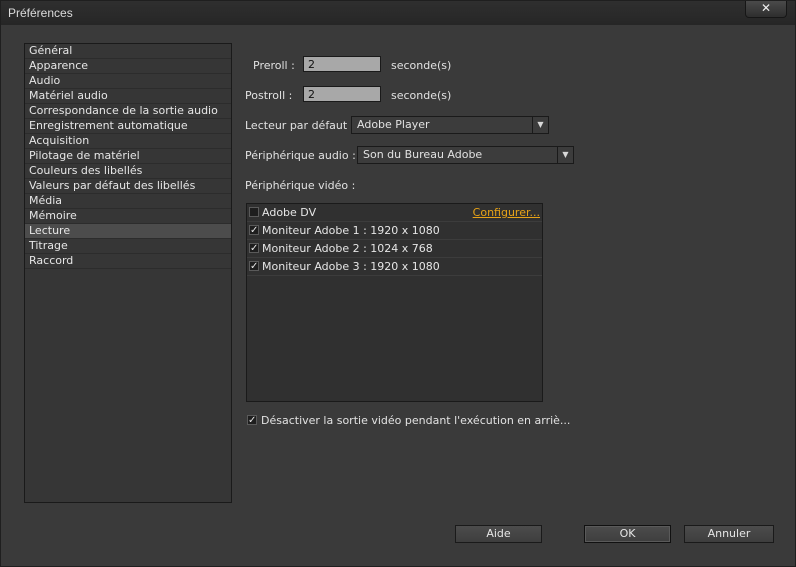  What do you see at coordinates (450, 125) in the screenshot?
I see `default-player-select: Adobe Player ▼` at bounding box center [450, 125].